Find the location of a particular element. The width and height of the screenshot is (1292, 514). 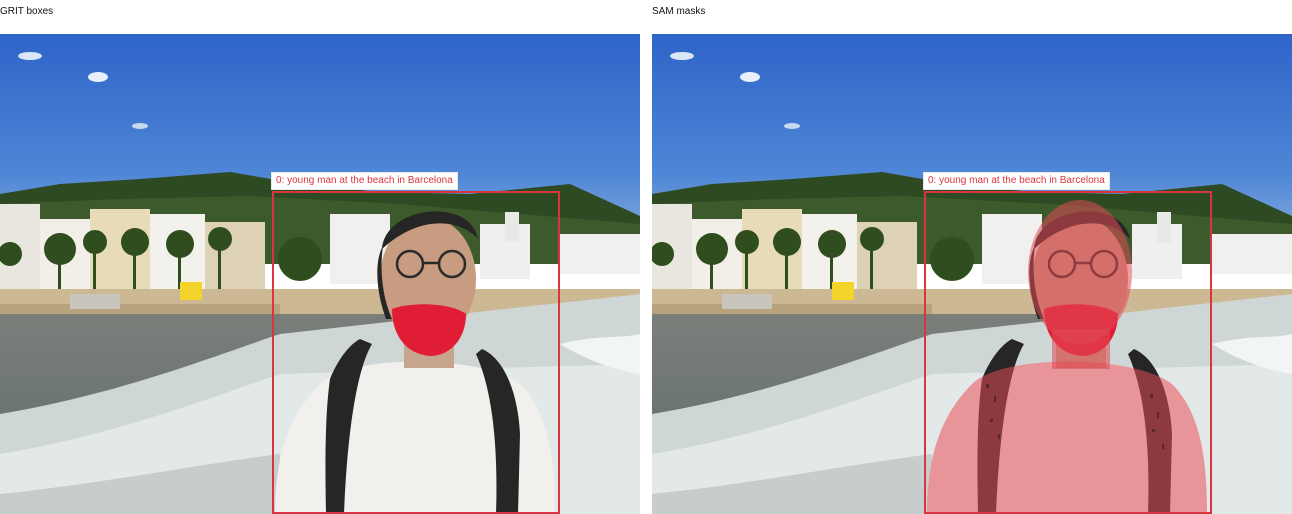

panel-title: GRIT boxes is located at coordinates (27, 11).